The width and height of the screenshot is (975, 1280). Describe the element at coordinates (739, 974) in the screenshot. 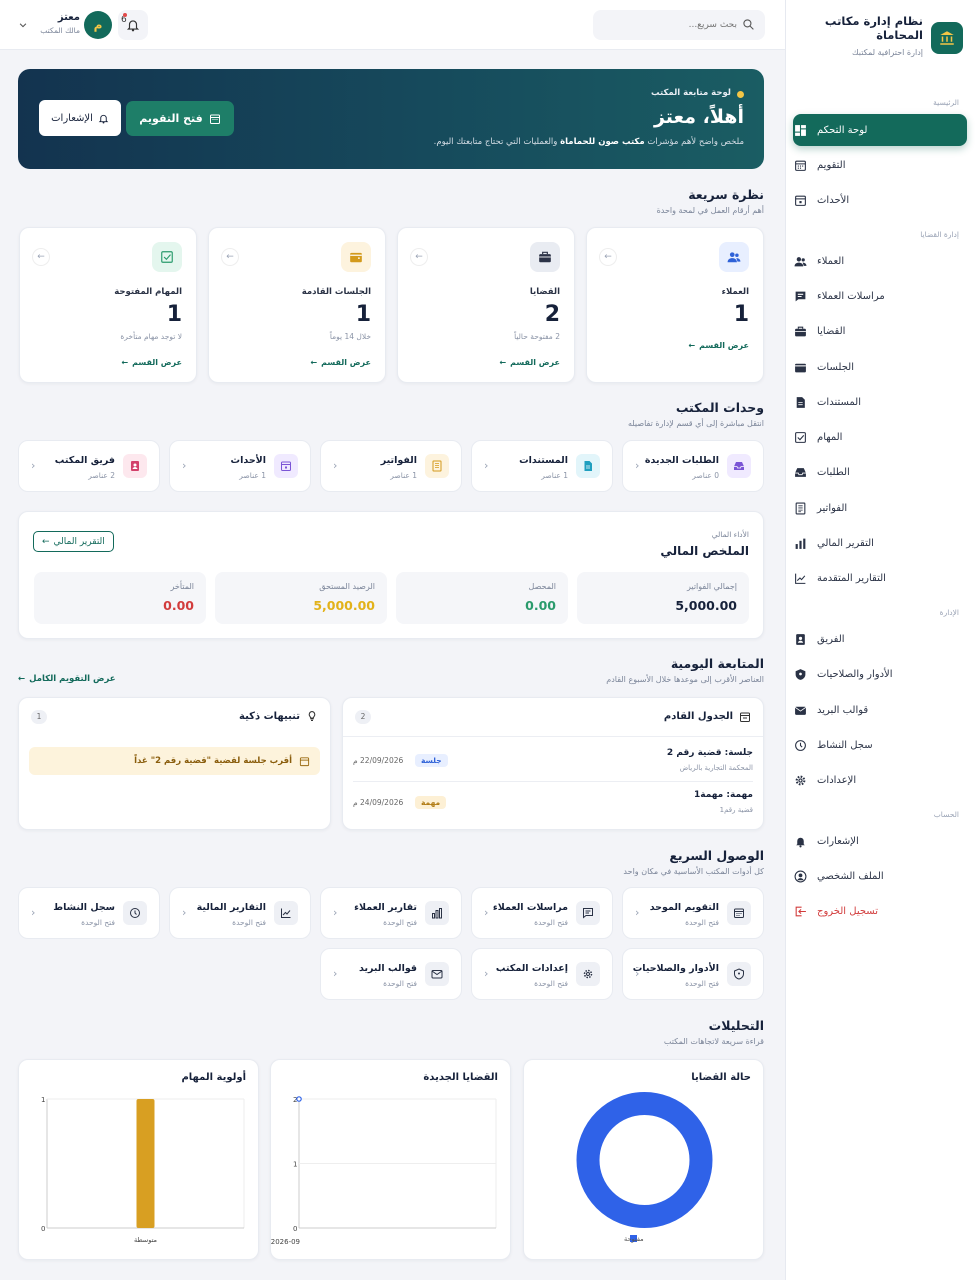

I see `shield-icon` at that location.